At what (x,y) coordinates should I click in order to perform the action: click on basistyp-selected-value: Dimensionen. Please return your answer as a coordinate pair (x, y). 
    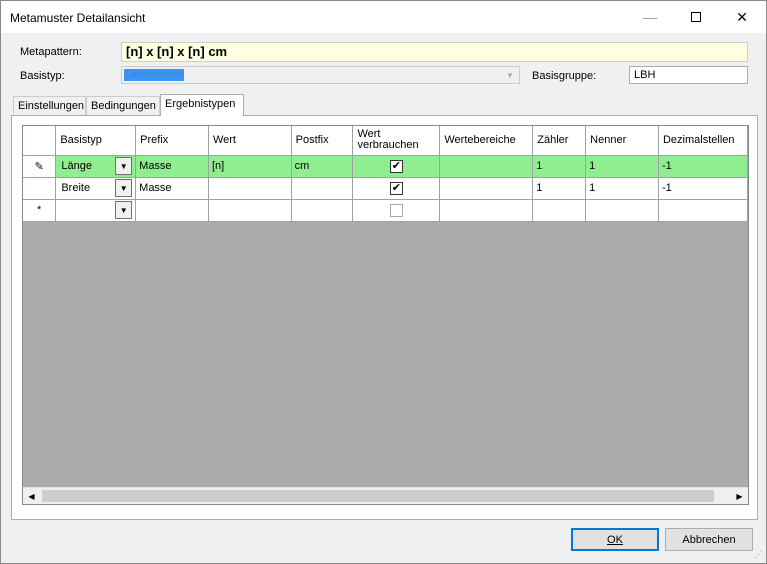
    Looking at the image, I should click on (154, 75).